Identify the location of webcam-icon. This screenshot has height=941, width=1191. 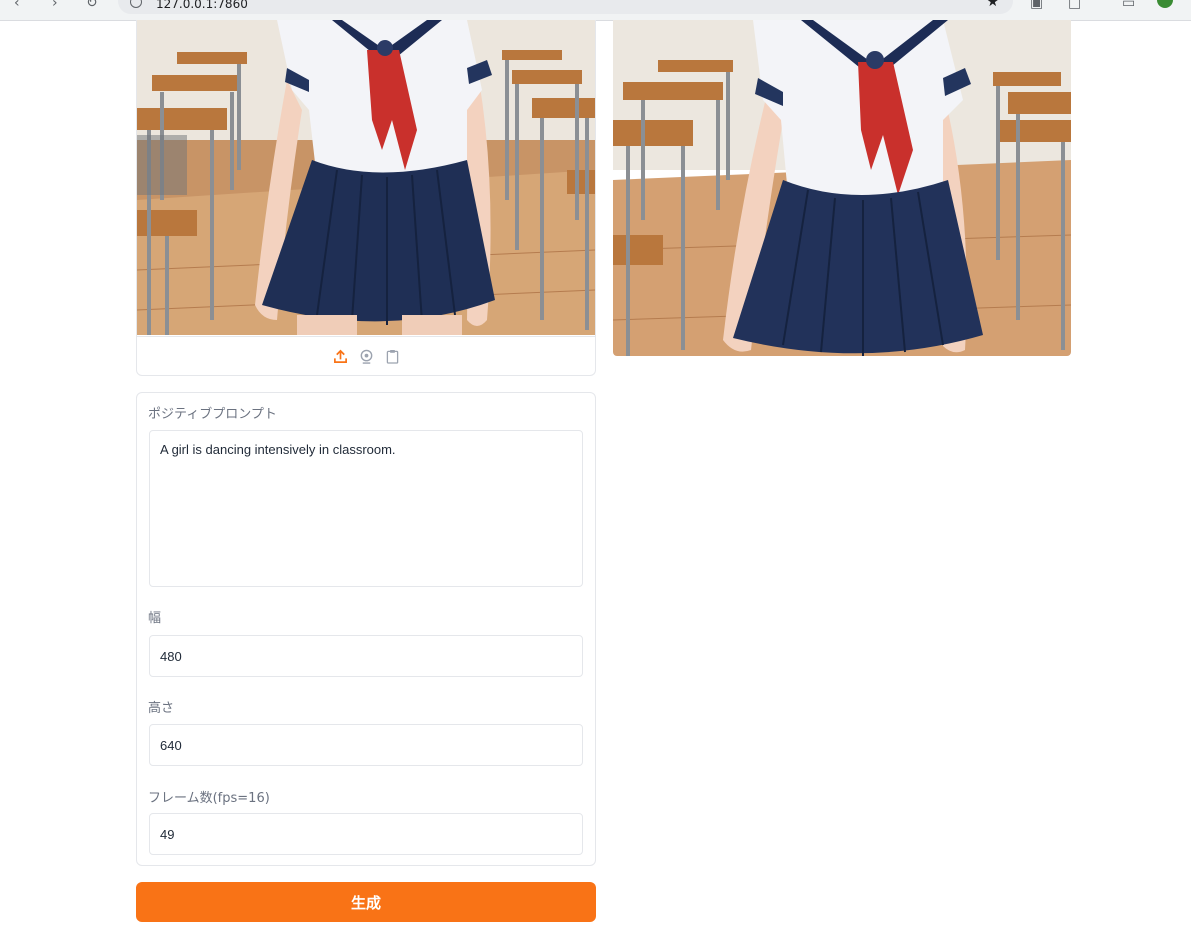
(366, 356).